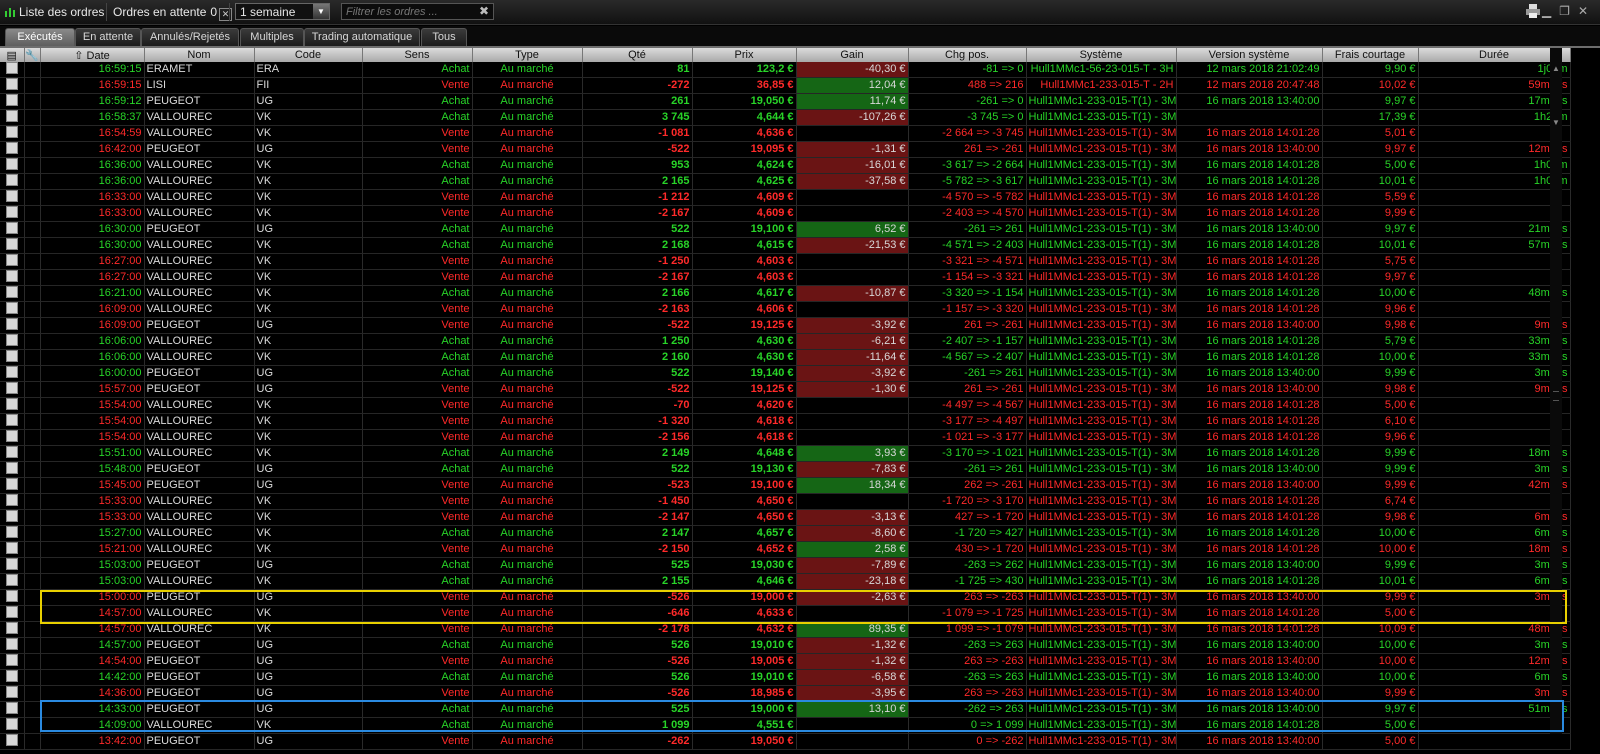 Image resolution: width=1600 pixels, height=754 pixels. I want to click on column-header-frais-courtage: Frais courtage, so click(1370, 55).